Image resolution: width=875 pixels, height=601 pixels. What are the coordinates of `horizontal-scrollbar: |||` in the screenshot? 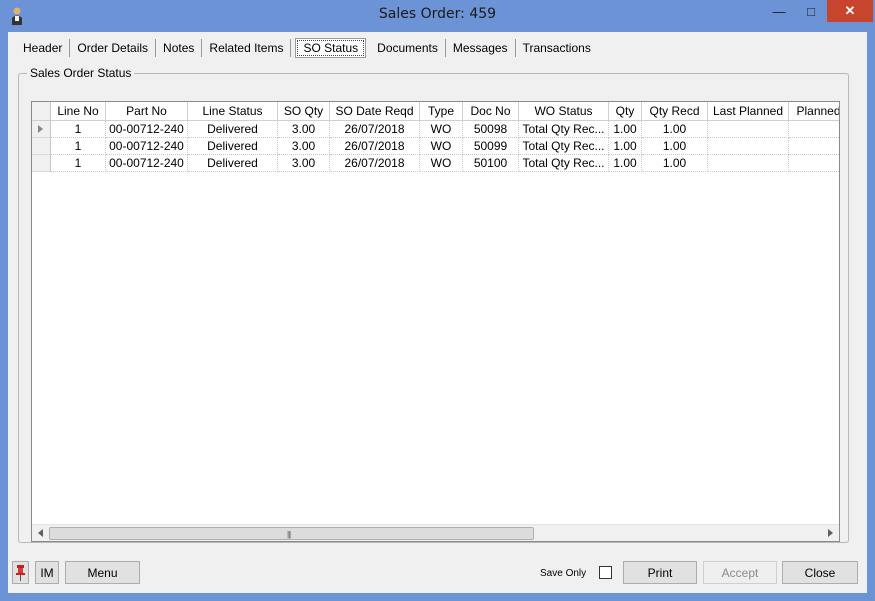 It's located at (435, 532).